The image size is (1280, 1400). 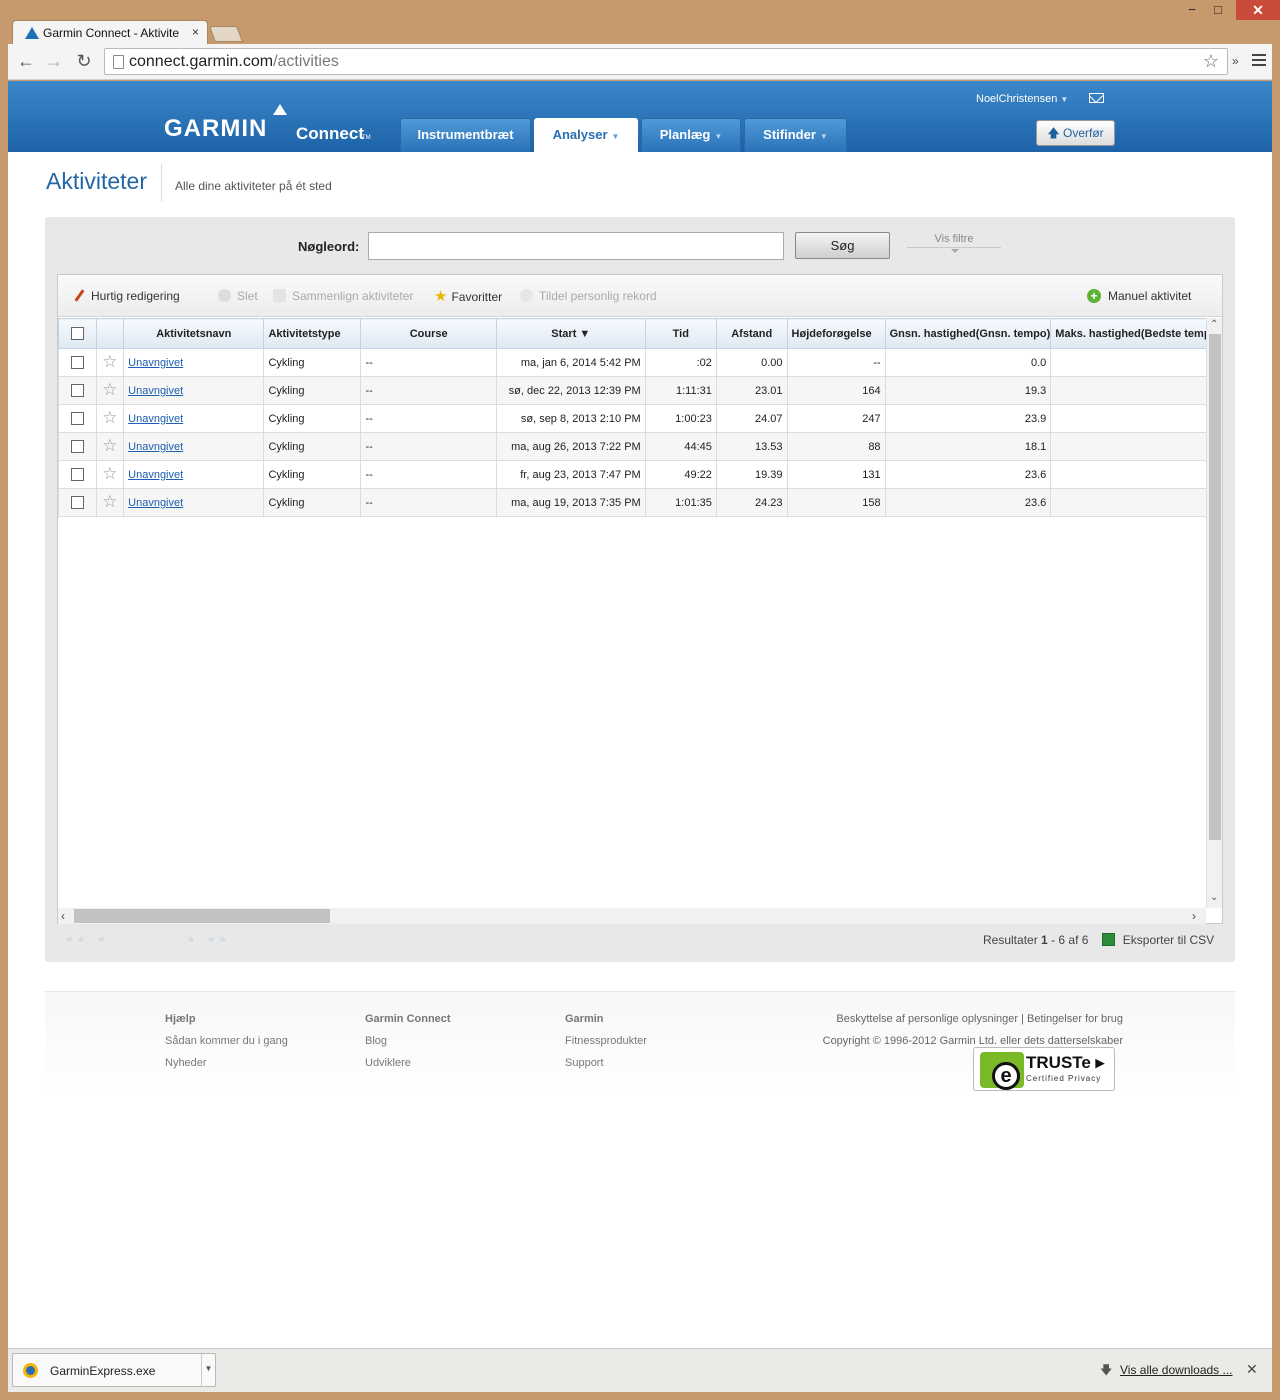 What do you see at coordinates (576, 246) in the screenshot?
I see `keyword-input` at bounding box center [576, 246].